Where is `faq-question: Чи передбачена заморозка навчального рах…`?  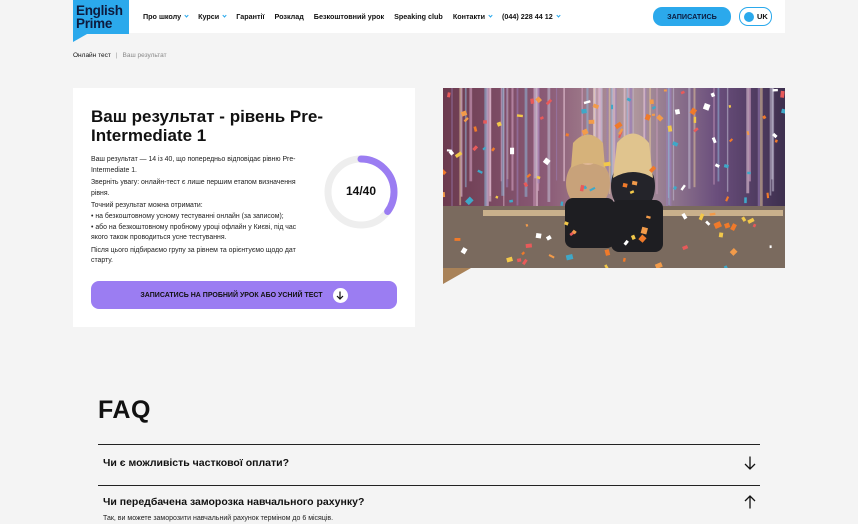 faq-question: Чи передбачена заморозка навчального рах… is located at coordinates (234, 502).